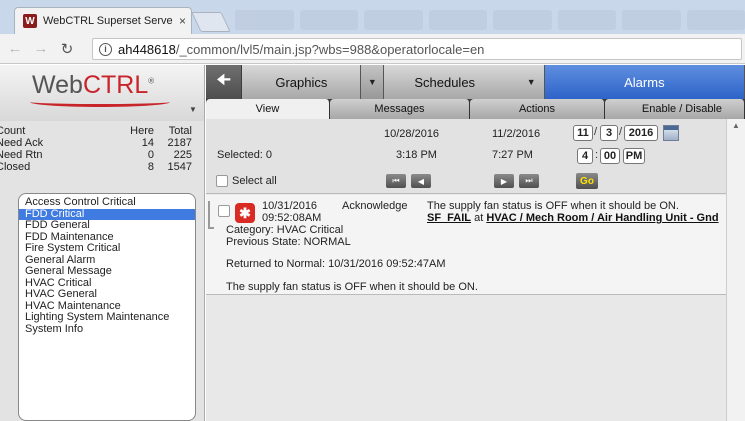 Image resolution: width=745 pixels, height=421 pixels. I want to click on alarm-checkbox, so click(224, 211).